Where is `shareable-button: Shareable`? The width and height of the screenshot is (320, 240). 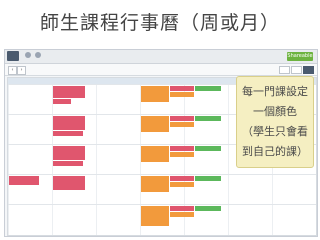
shareable-button: Shareable is located at coordinates (300, 56).